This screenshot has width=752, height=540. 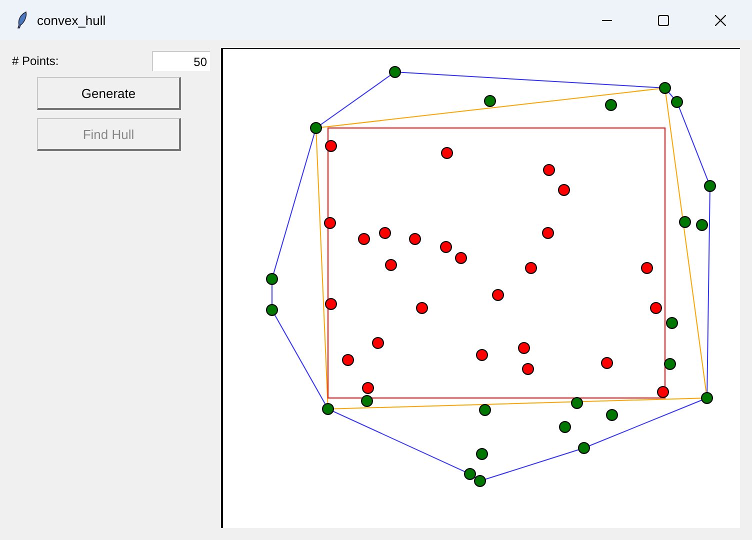 What do you see at coordinates (663, 20) in the screenshot?
I see `maximize-icon` at bounding box center [663, 20].